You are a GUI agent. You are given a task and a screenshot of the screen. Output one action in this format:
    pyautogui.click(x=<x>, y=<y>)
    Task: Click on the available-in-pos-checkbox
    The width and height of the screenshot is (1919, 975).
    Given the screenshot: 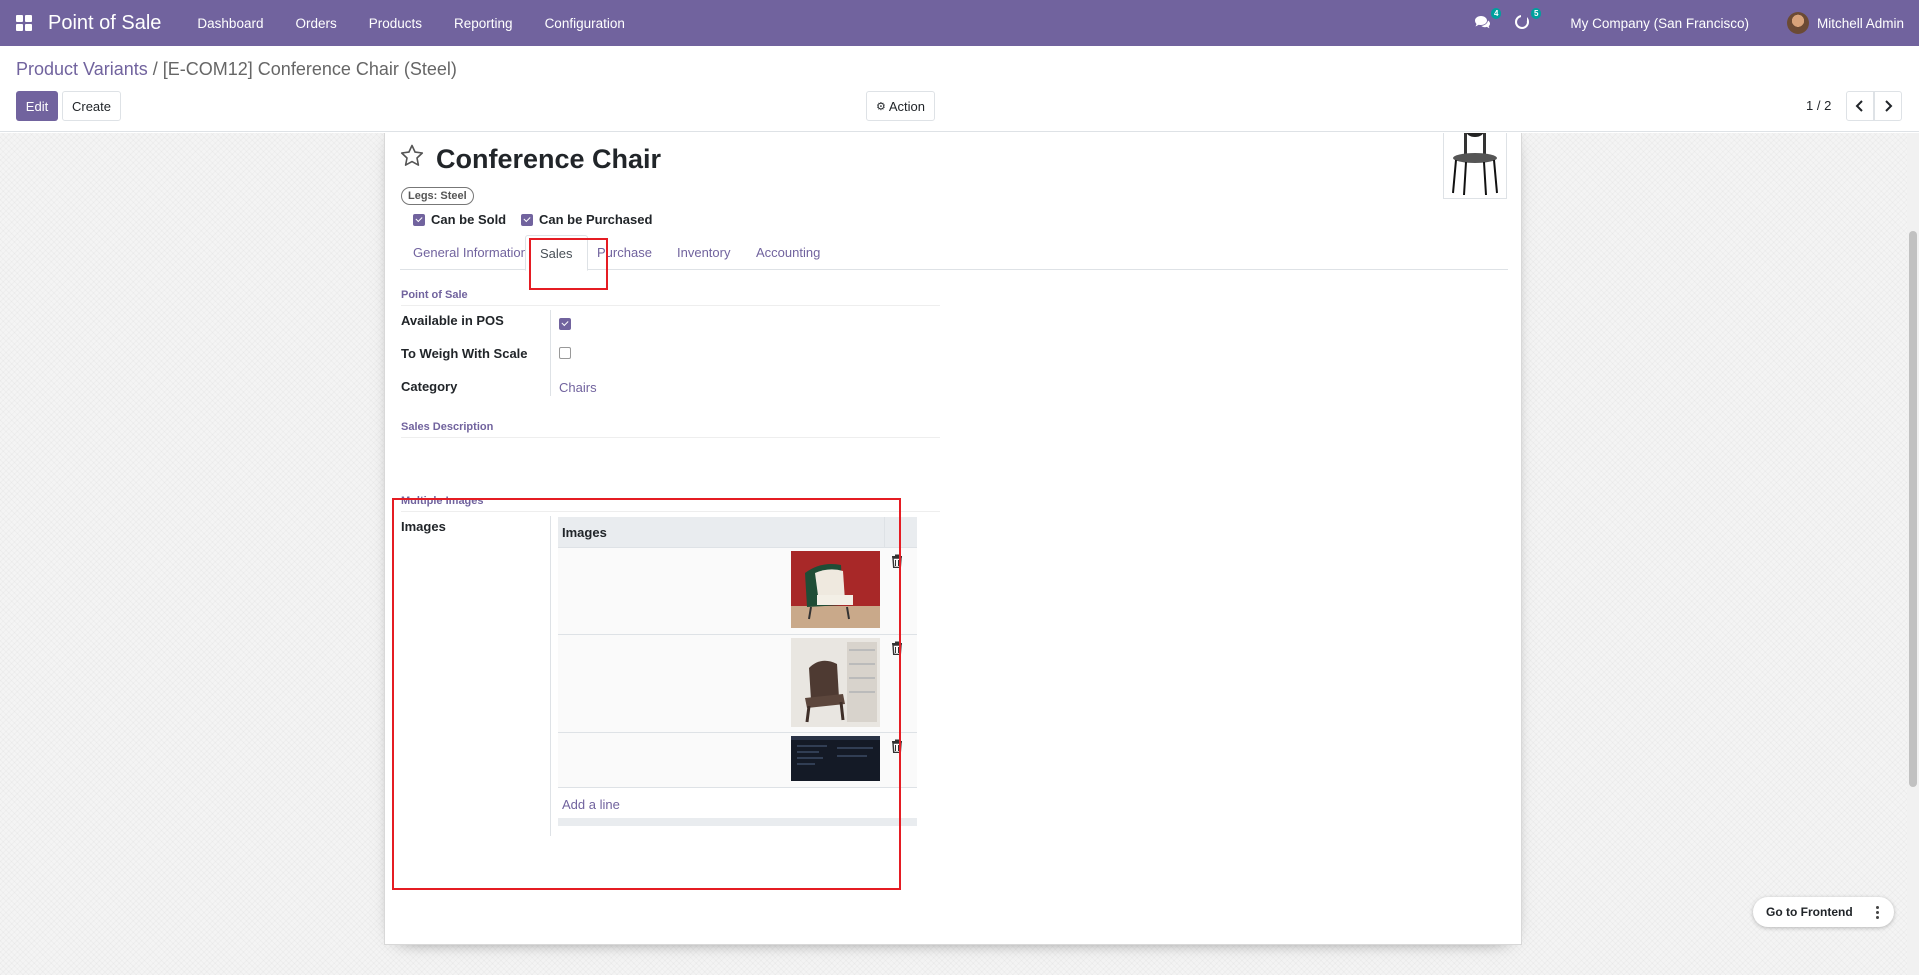 What is the action you would take?
    pyautogui.click(x=568, y=322)
    